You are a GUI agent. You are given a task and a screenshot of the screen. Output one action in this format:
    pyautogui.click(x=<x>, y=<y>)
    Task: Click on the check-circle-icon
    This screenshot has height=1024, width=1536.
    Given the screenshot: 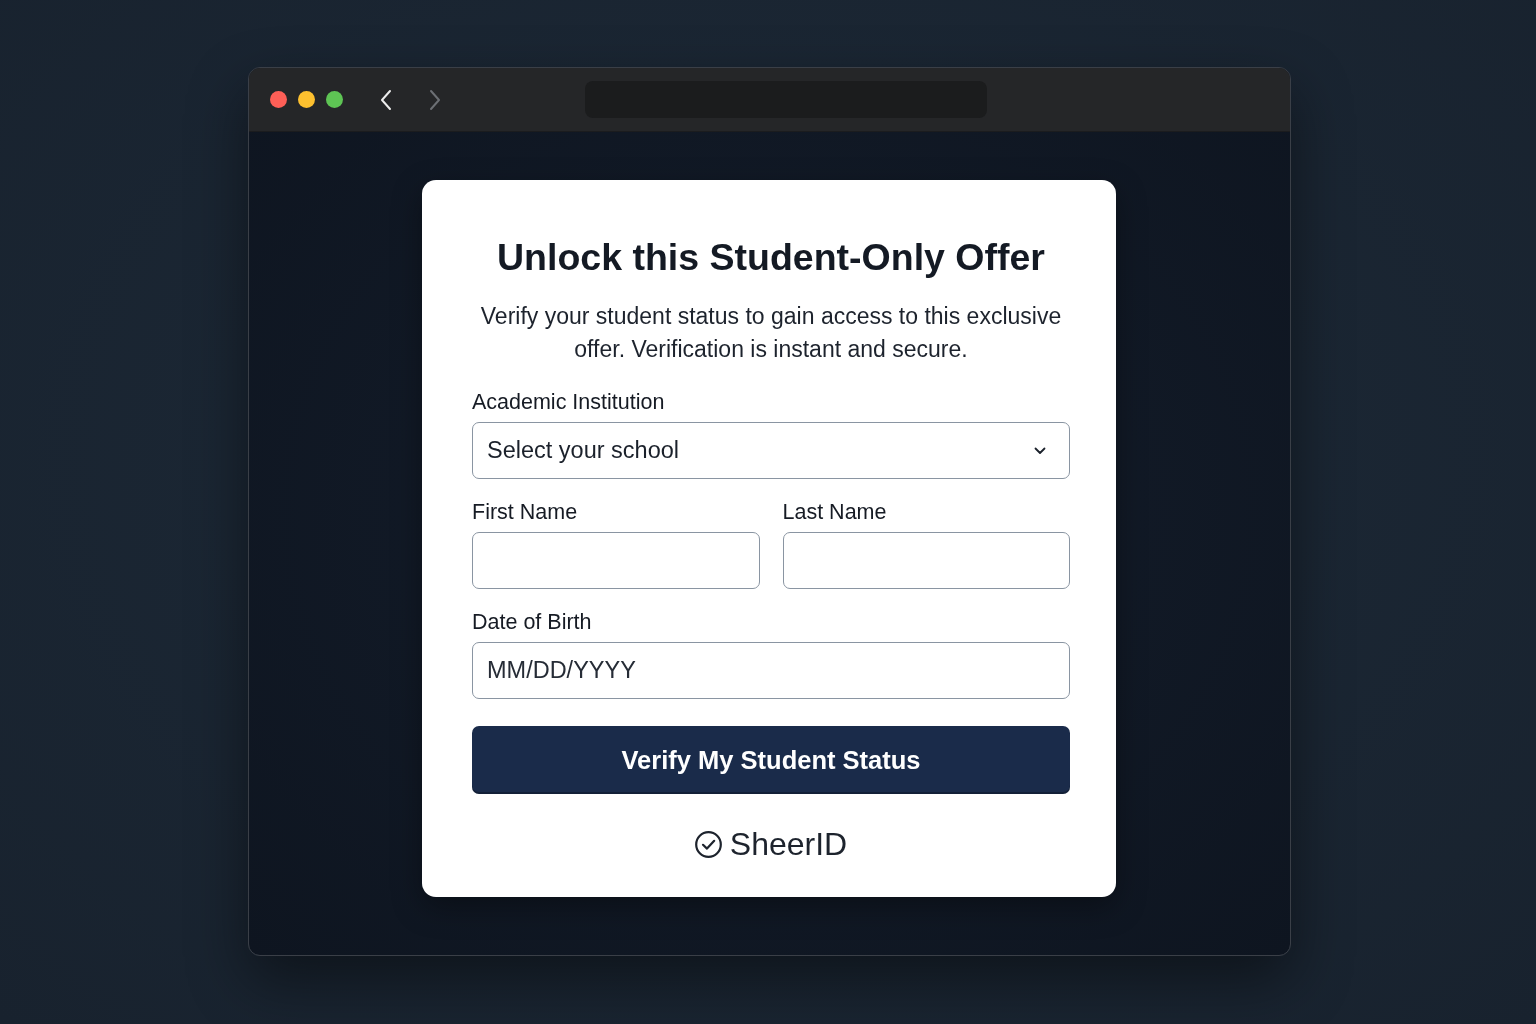 What is the action you would take?
    pyautogui.click(x=708, y=844)
    